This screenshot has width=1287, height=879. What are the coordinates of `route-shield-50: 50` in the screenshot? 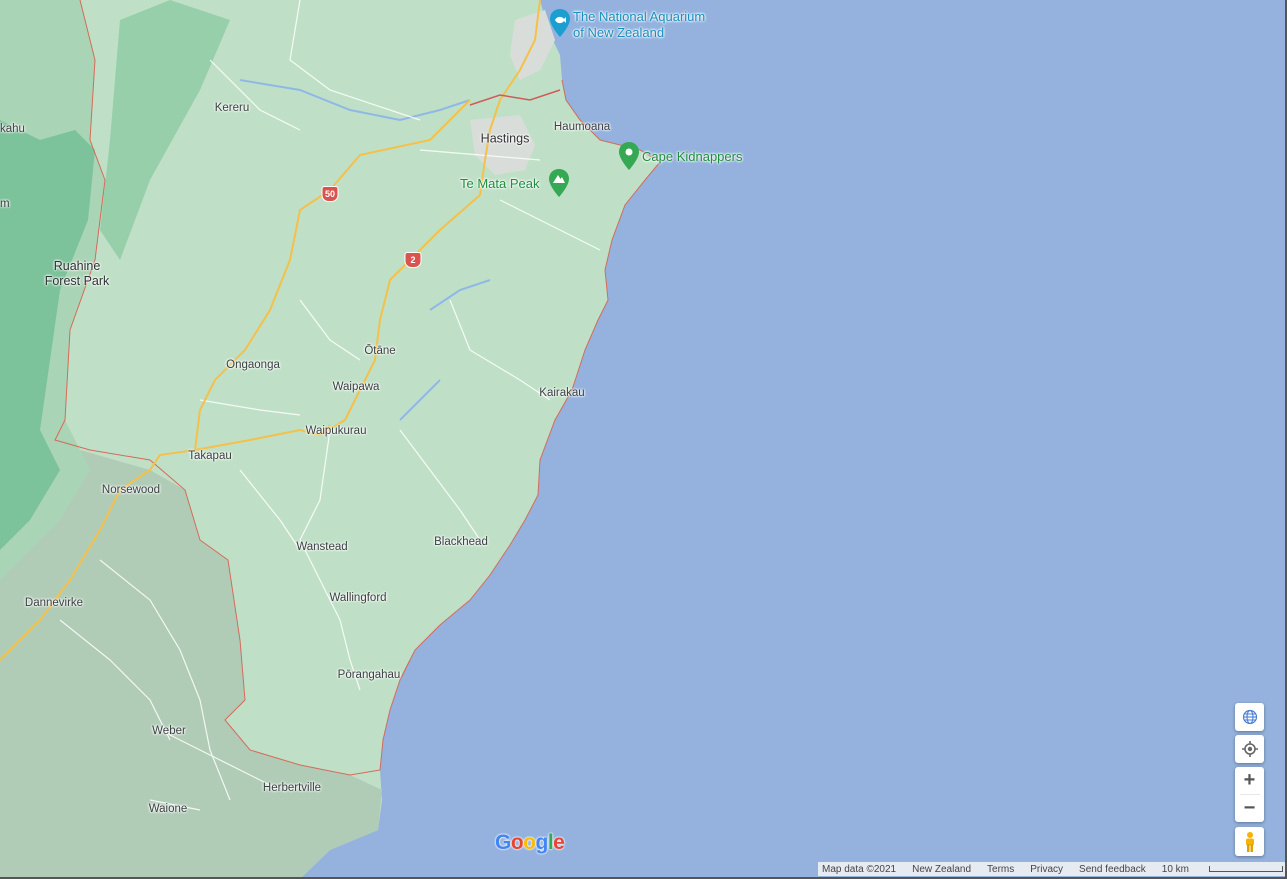 It's located at (330, 194).